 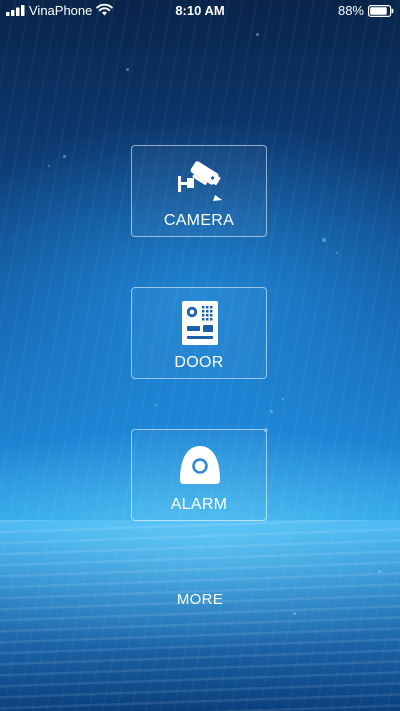 I want to click on battery-percentage: 88%, so click(x=350, y=10).